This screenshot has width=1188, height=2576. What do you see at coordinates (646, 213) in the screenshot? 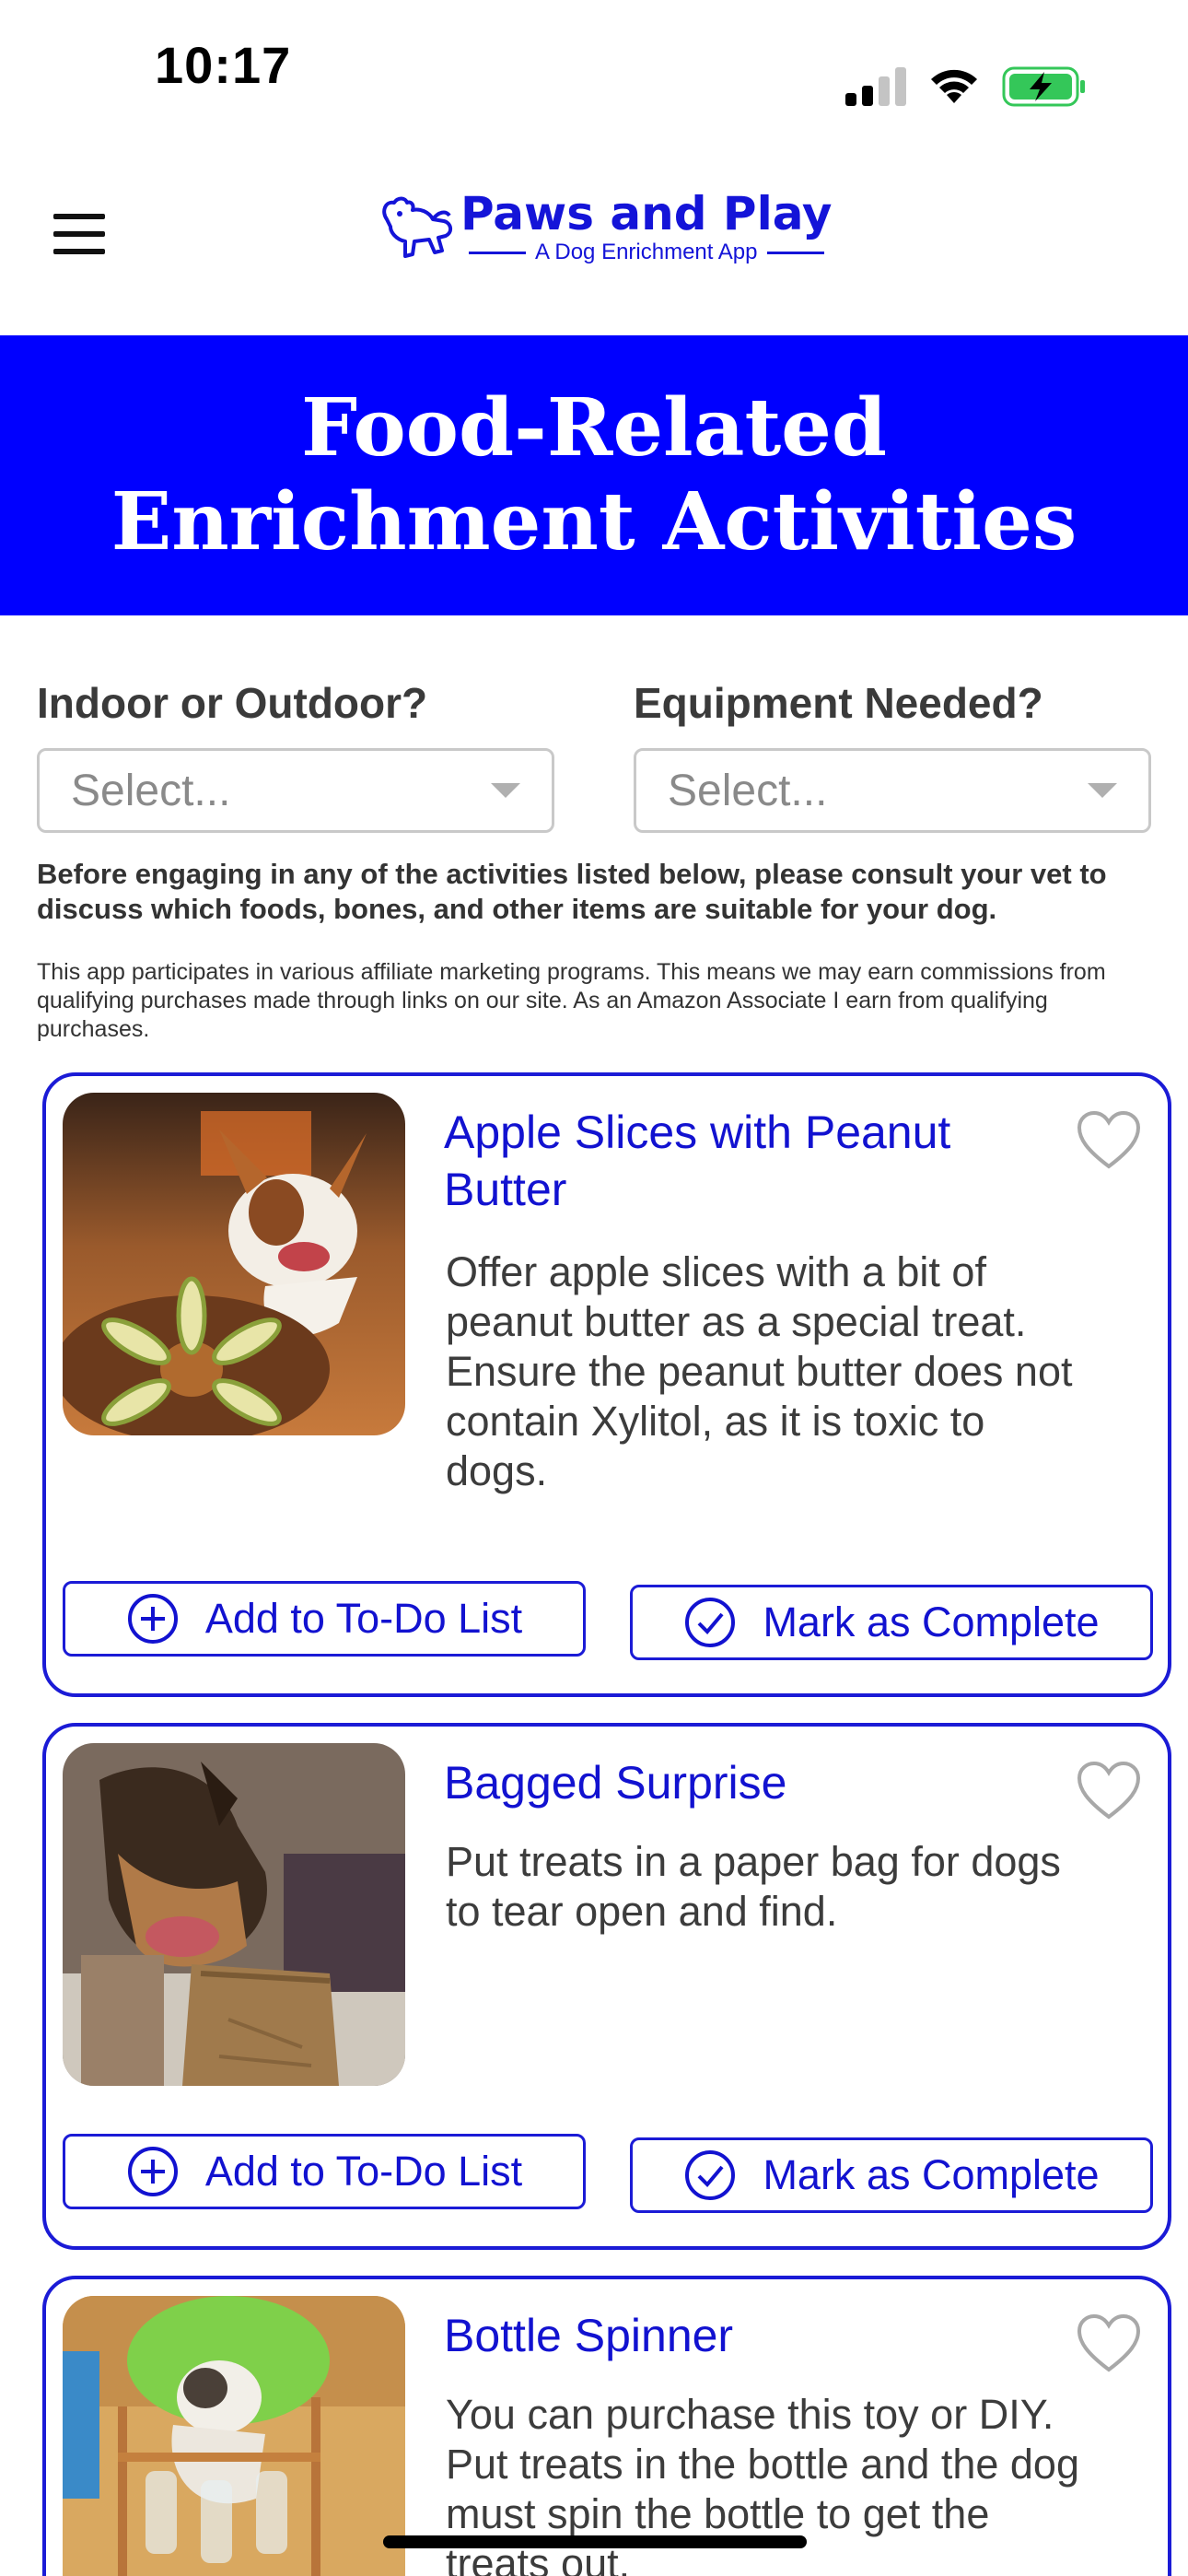
I see `logo-title: Paws and Play` at bounding box center [646, 213].